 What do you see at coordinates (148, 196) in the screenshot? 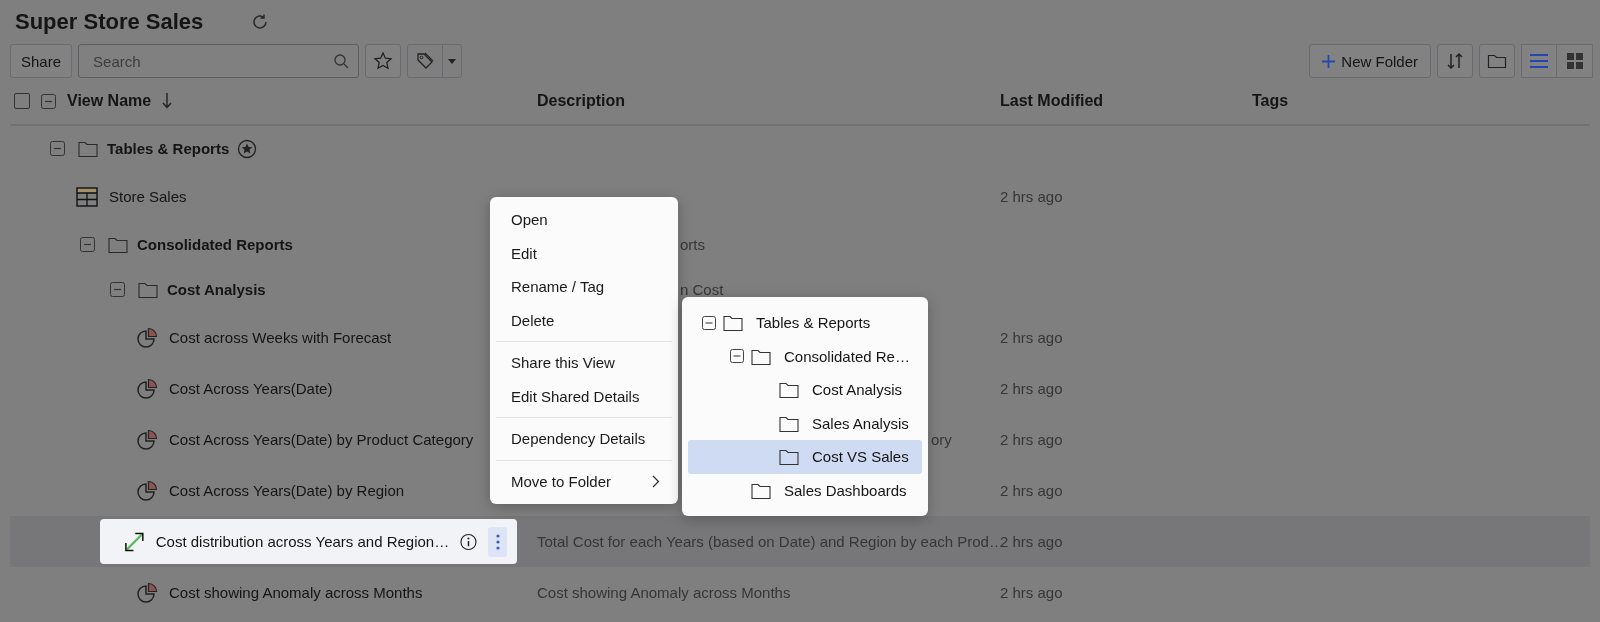
I see `view-name: Store Sales` at bounding box center [148, 196].